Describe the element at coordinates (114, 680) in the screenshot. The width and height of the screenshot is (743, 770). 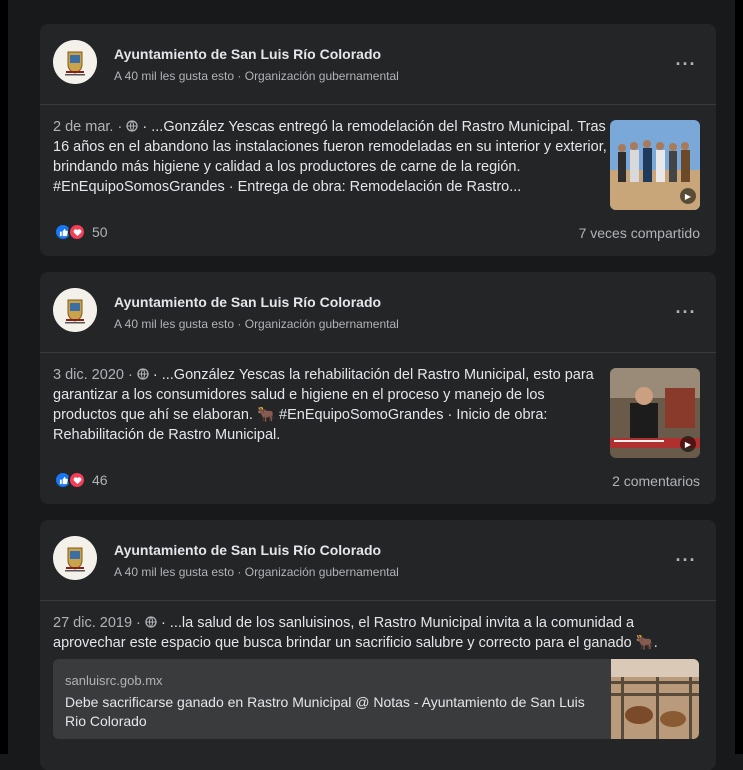
I see `link-domain: sanluisrc.gob.mx` at that location.